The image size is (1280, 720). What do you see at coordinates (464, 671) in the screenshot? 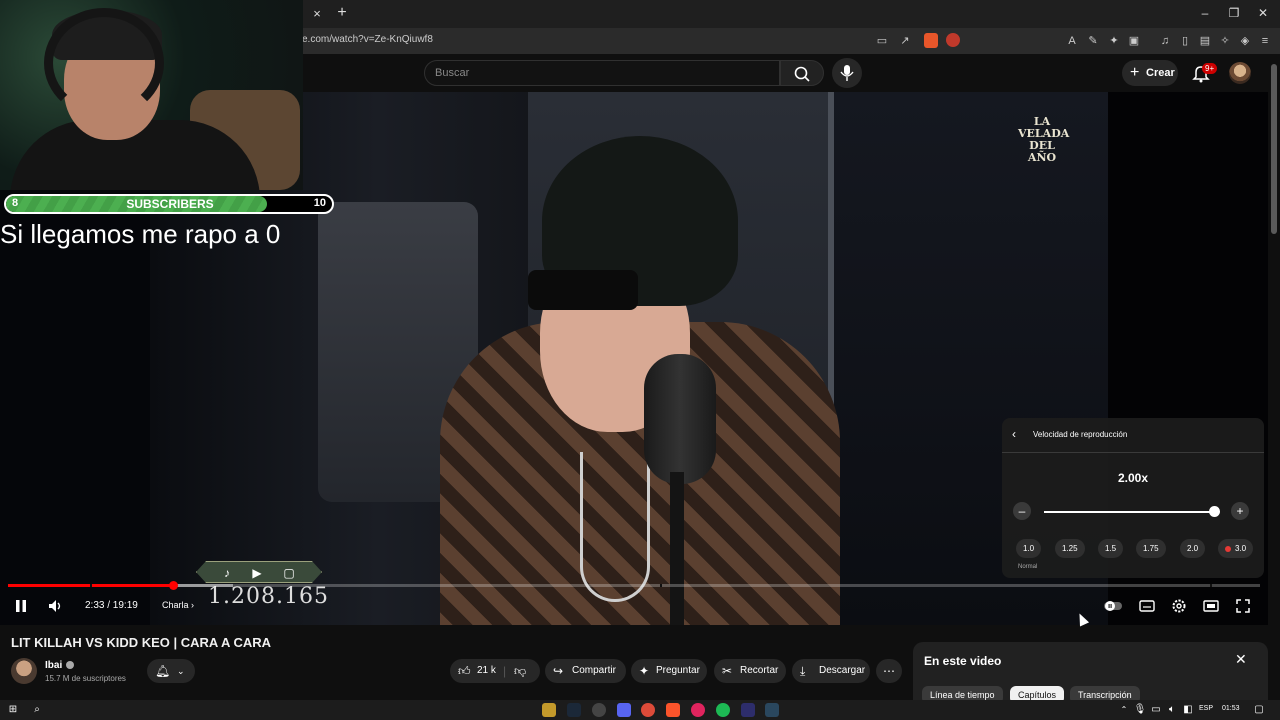
I see `like-icon: 👍︎` at bounding box center [464, 671].